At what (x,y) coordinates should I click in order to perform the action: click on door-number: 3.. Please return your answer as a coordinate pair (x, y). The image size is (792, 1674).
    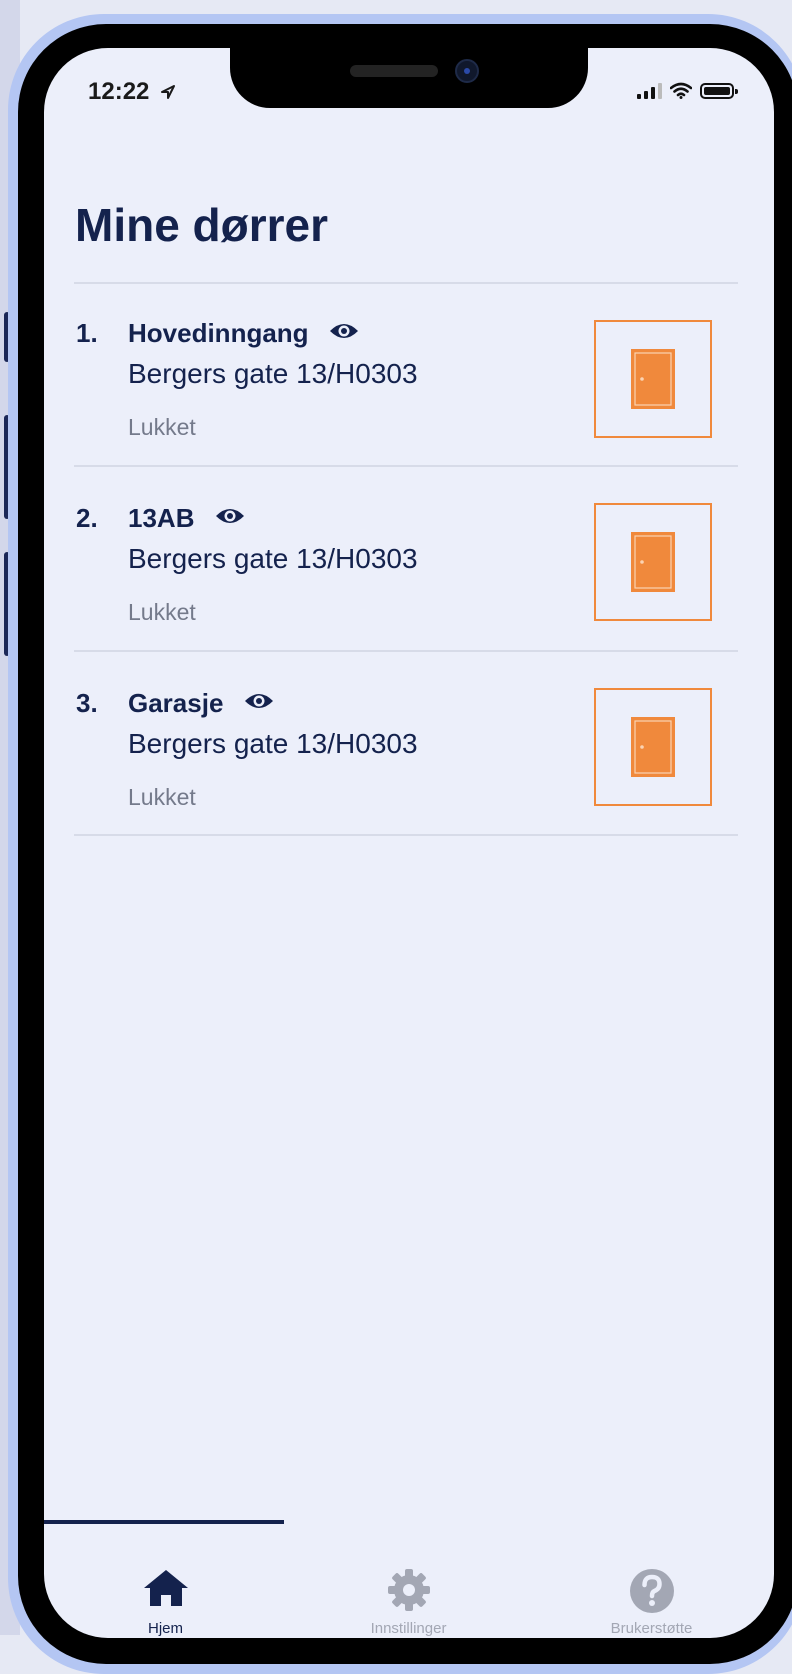
    Looking at the image, I should click on (87, 703).